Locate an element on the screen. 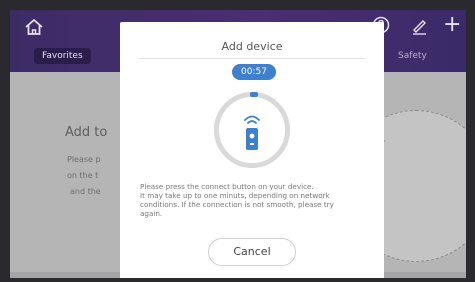 This screenshot has width=475, height=282. plus-icon: + is located at coordinates (452, 25).